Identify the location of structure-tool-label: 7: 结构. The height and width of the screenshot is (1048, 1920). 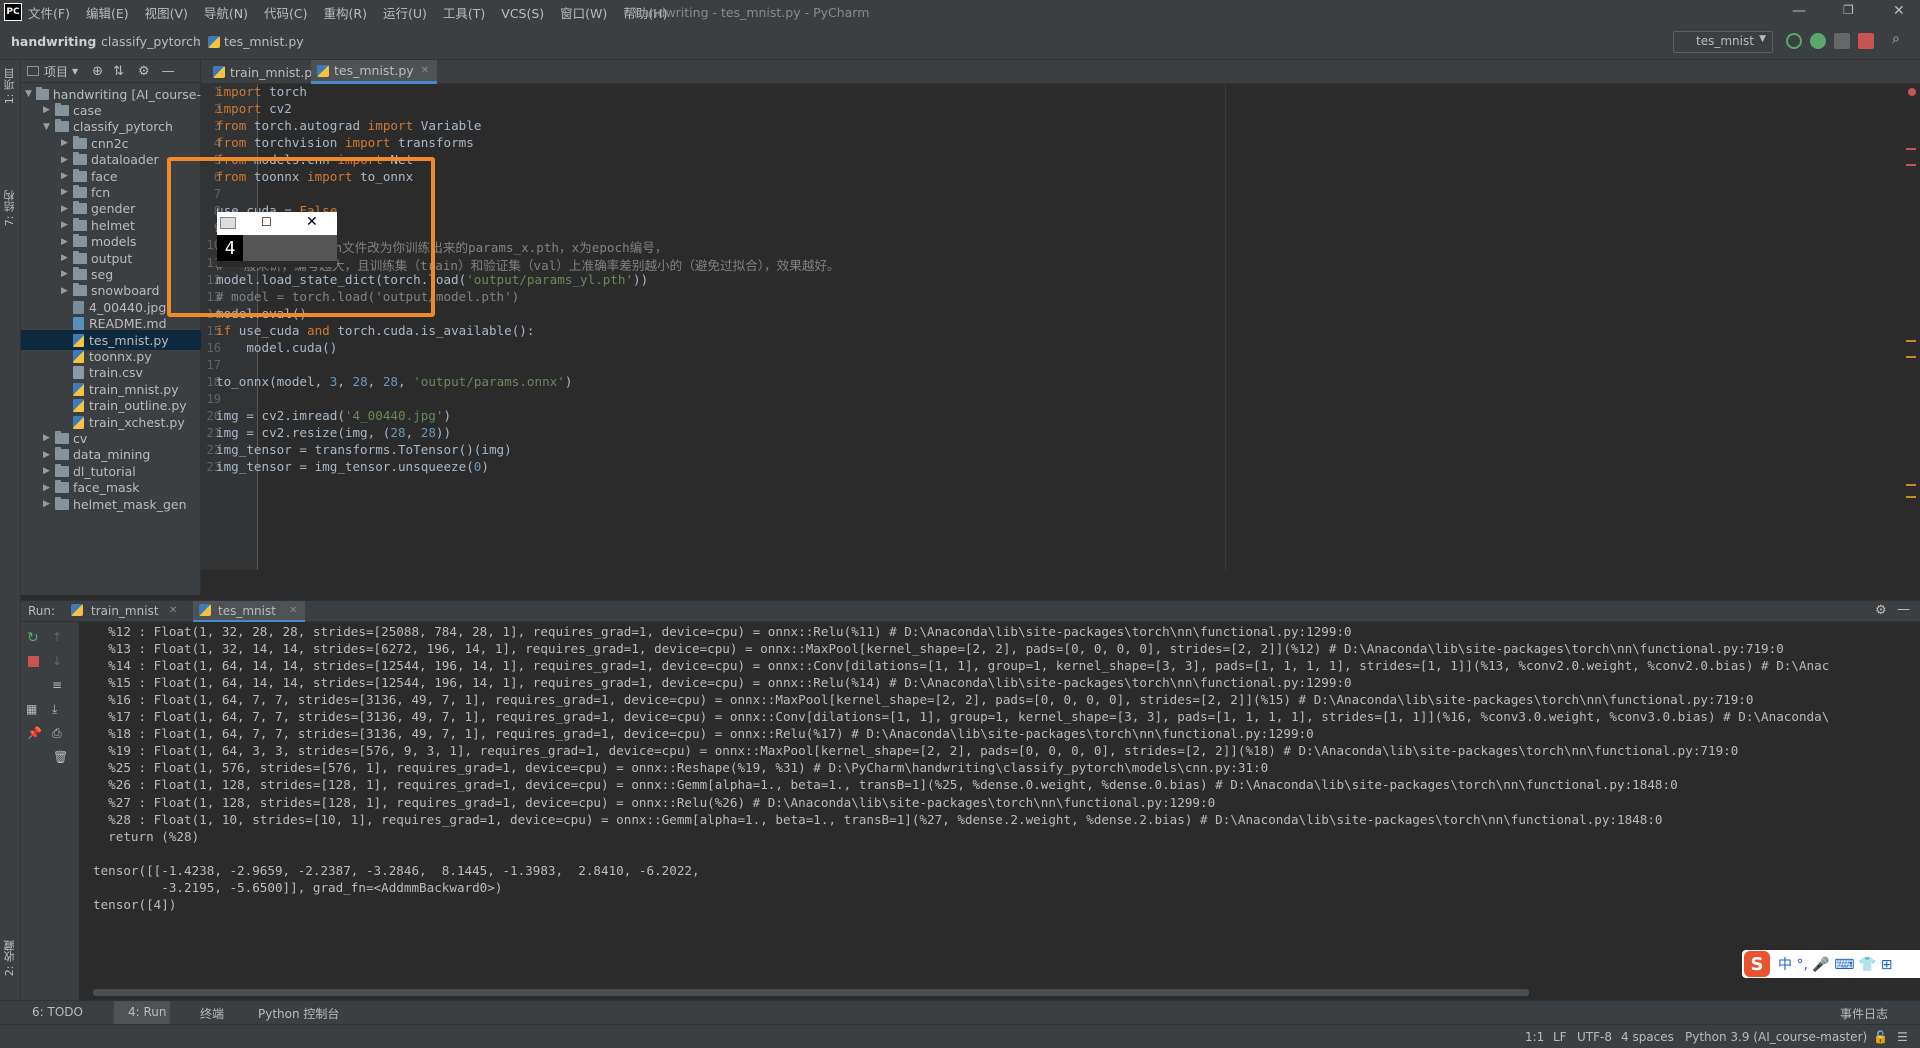
(10, 208).